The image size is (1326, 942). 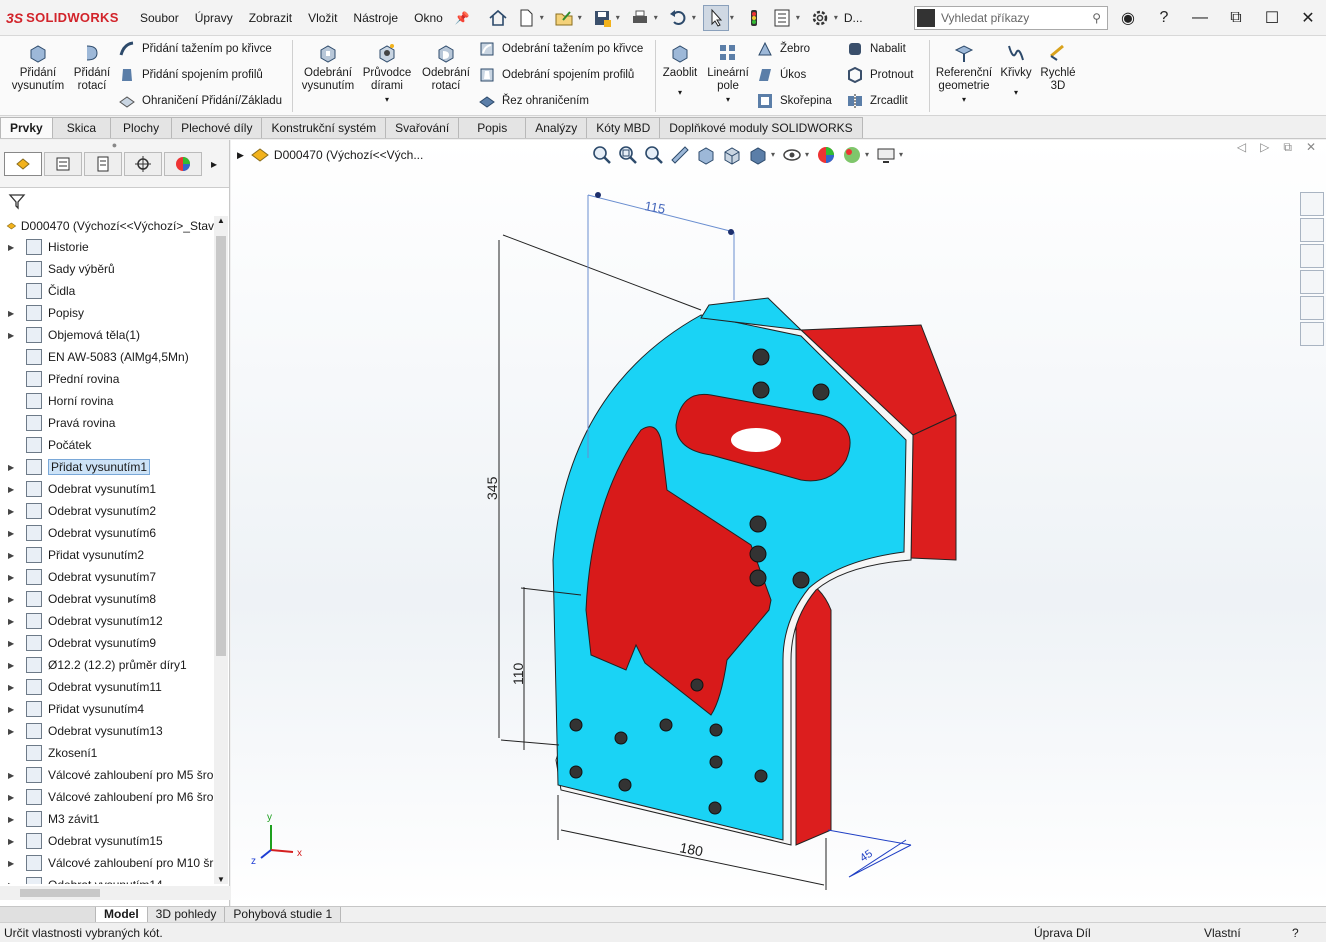 I want to click on options-gear-icon, so click(x=820, y=18).